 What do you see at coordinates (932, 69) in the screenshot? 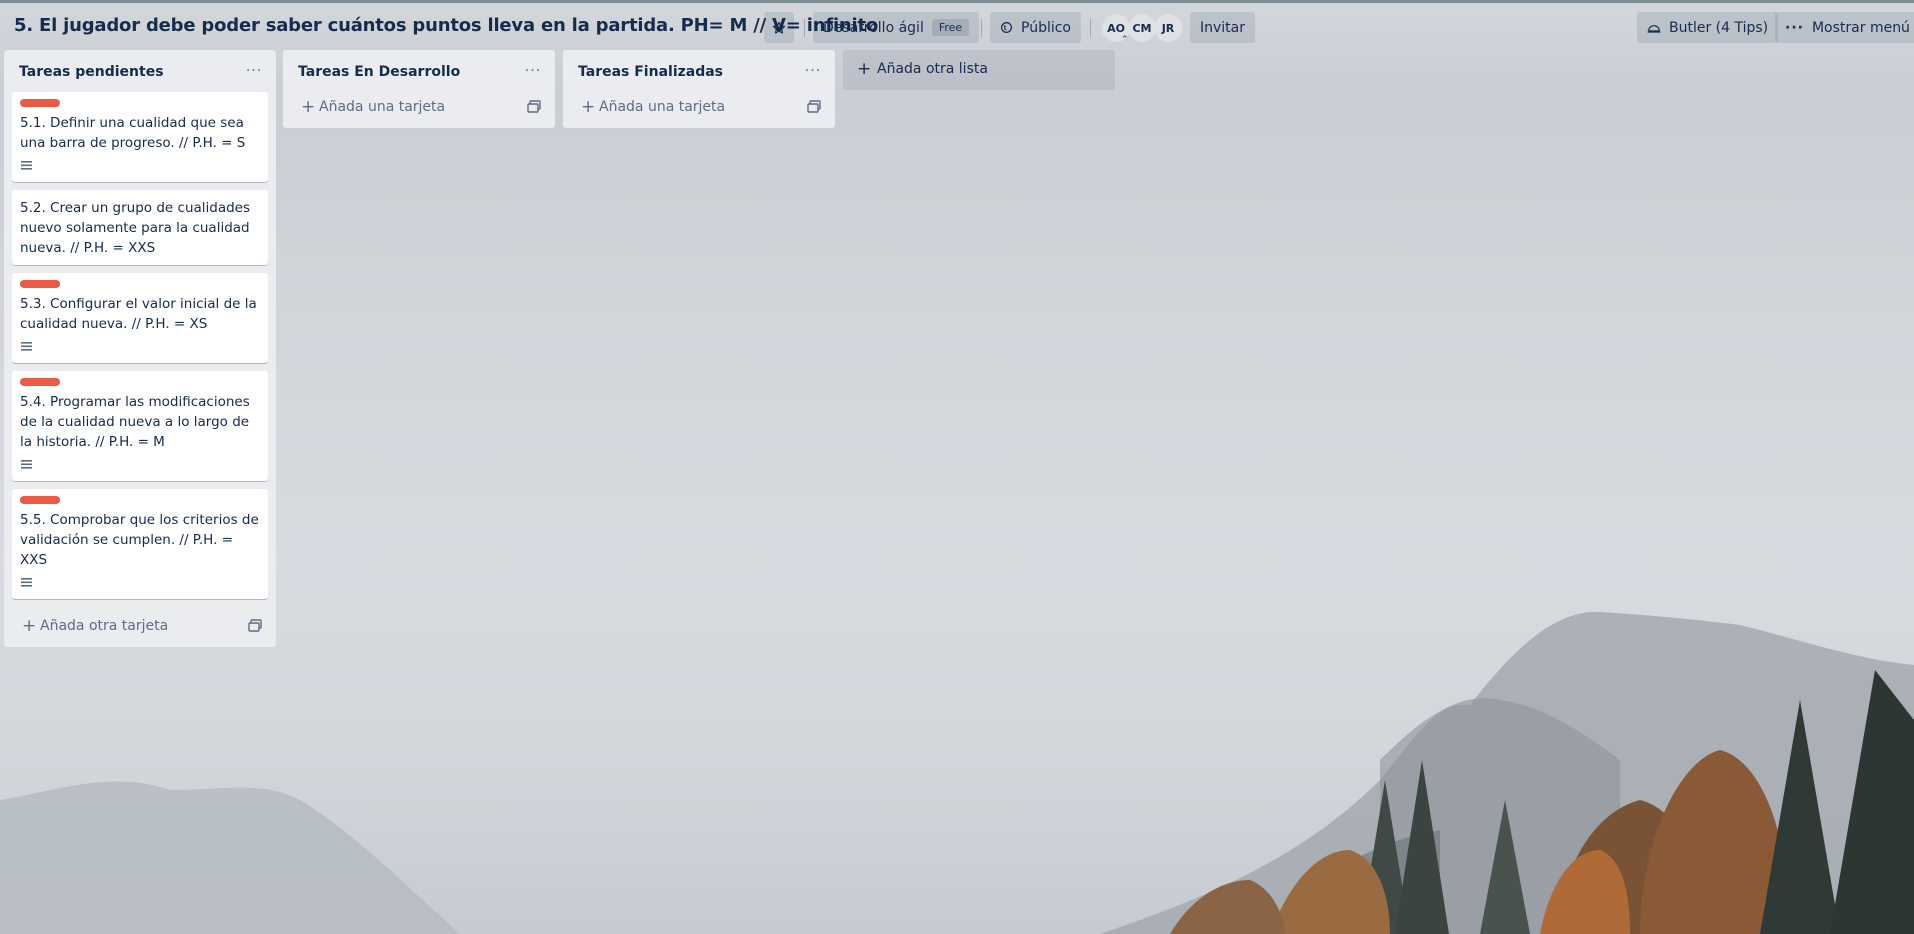
I see `add-list-label: Añada otra lista` at bounding box center [932, 69].